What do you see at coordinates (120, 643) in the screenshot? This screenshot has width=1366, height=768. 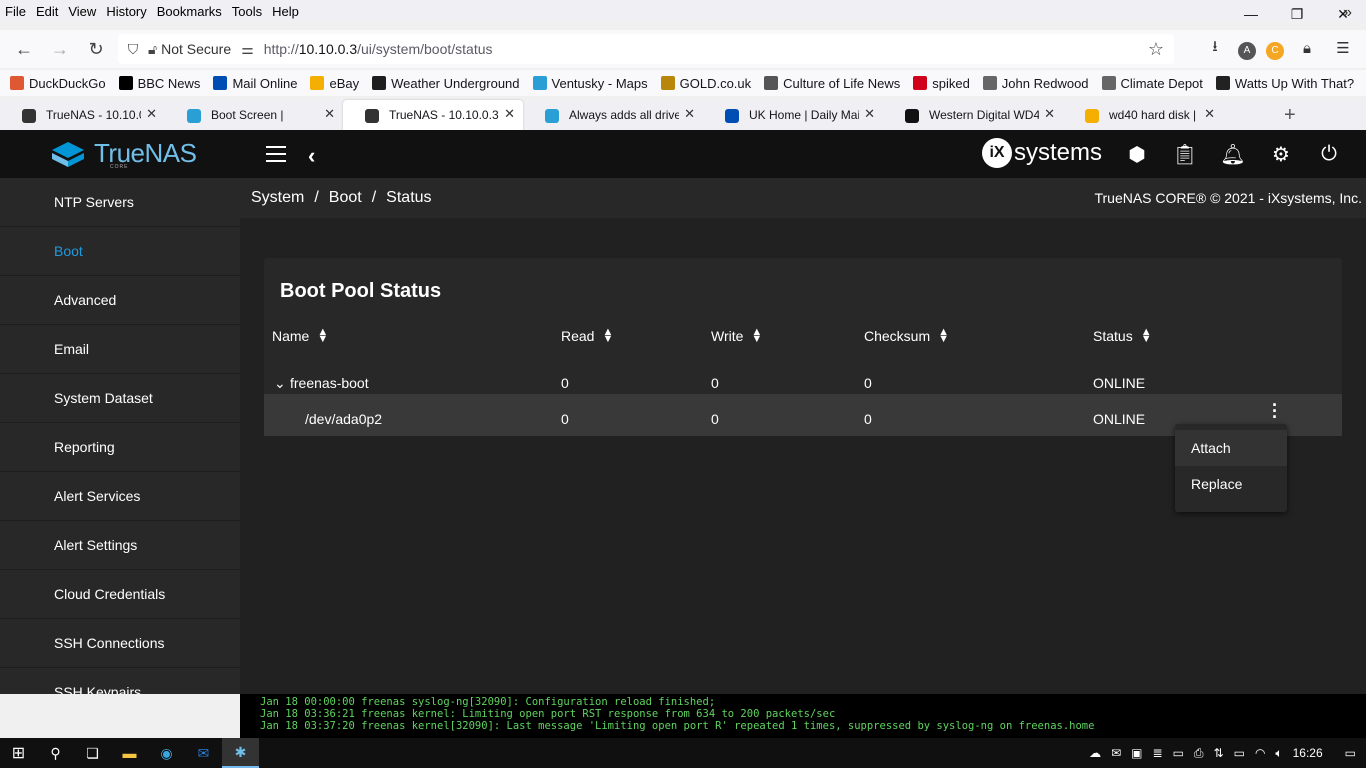 I see `sidebar-item: SSH Connections` at bounding box center [120, 643].